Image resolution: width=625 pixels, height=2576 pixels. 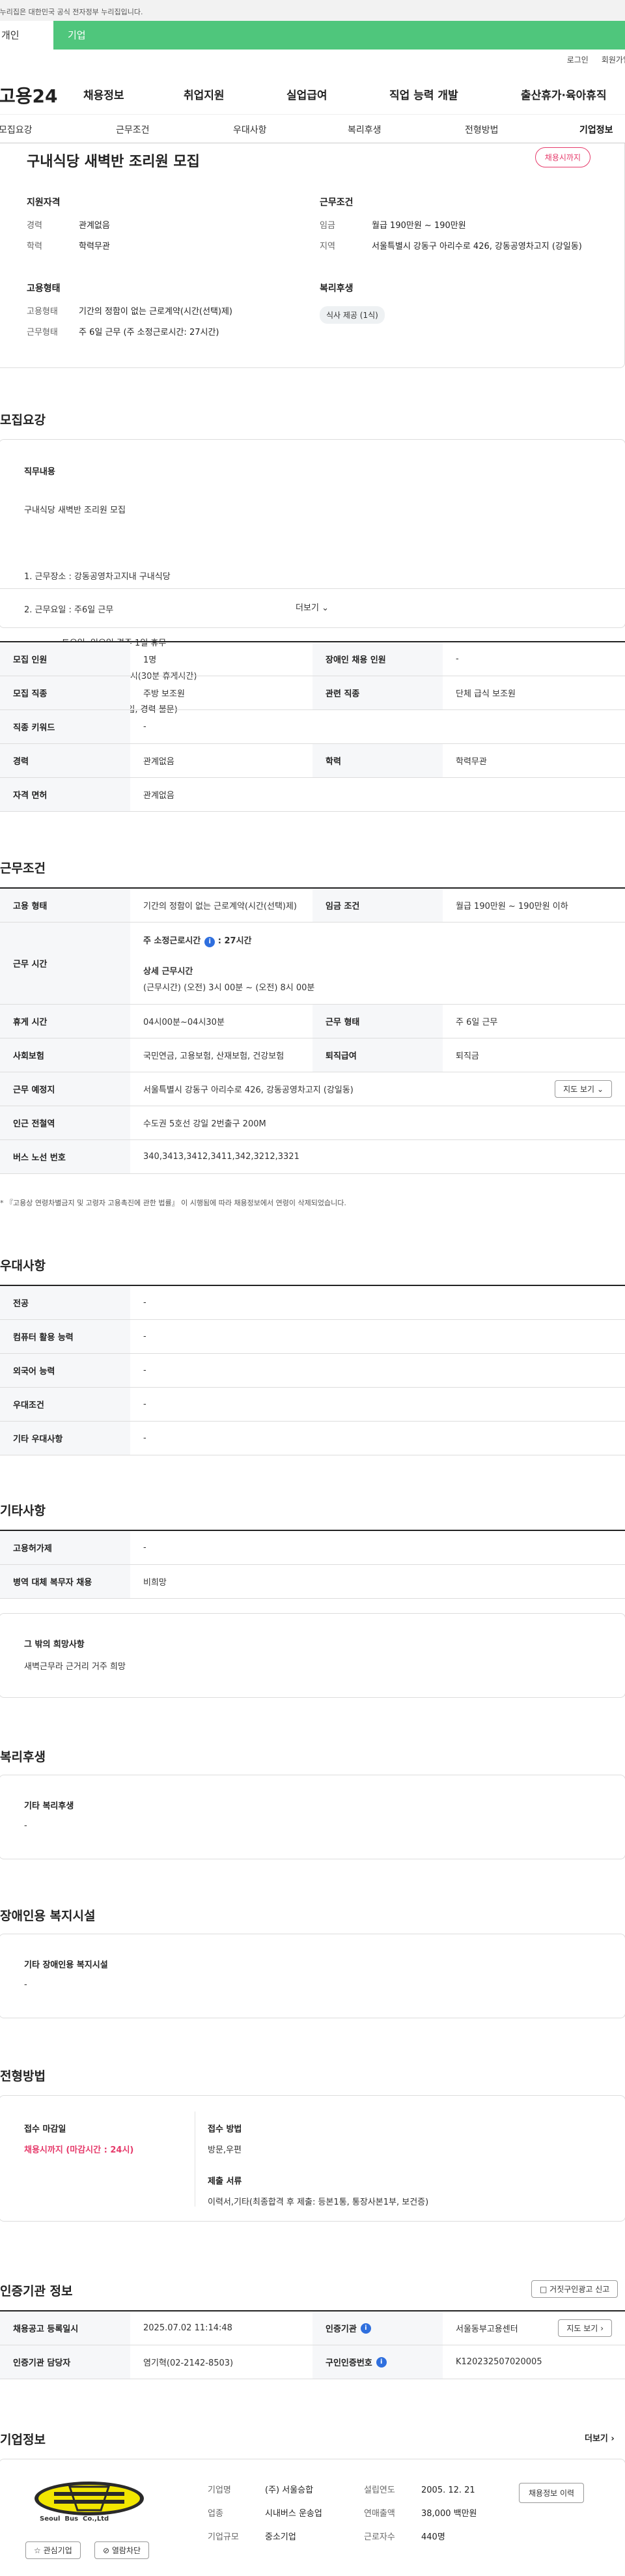 I want to click on anchor-selection: 전형방법, so click(x=482, y=129).